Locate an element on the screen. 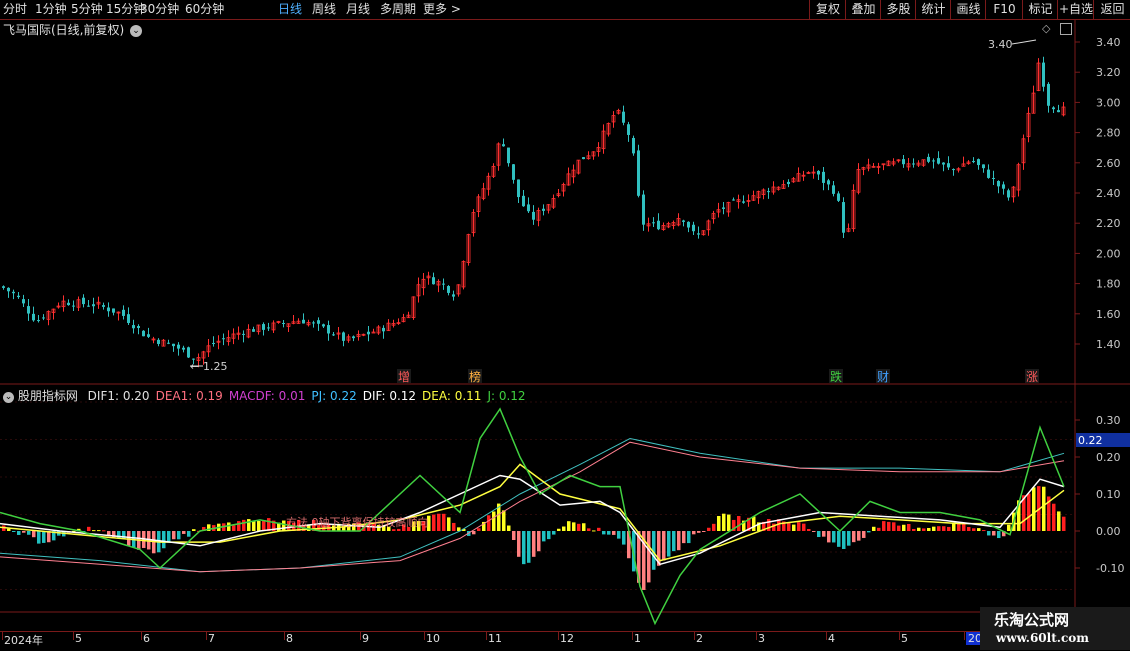  period-tab-9: 多周期 is located at coordinates (398, 9).